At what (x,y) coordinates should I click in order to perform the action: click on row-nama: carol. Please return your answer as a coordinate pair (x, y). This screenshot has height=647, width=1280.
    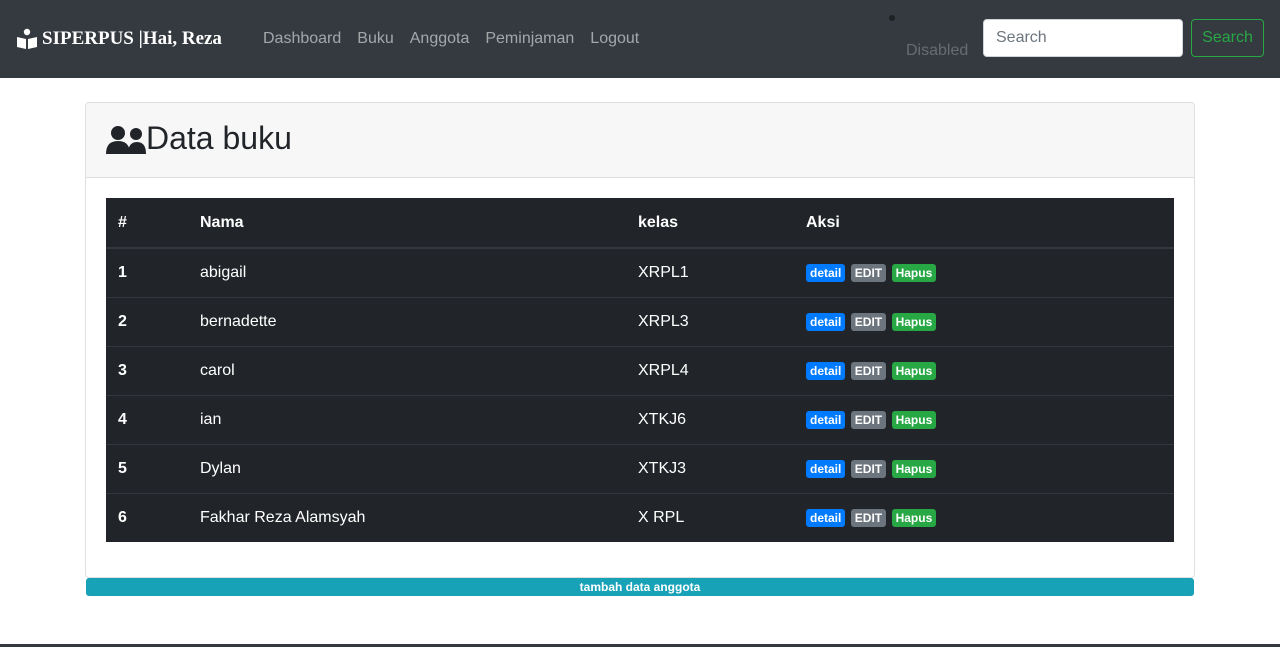
    Looking at the image, I should click on (407, 370).